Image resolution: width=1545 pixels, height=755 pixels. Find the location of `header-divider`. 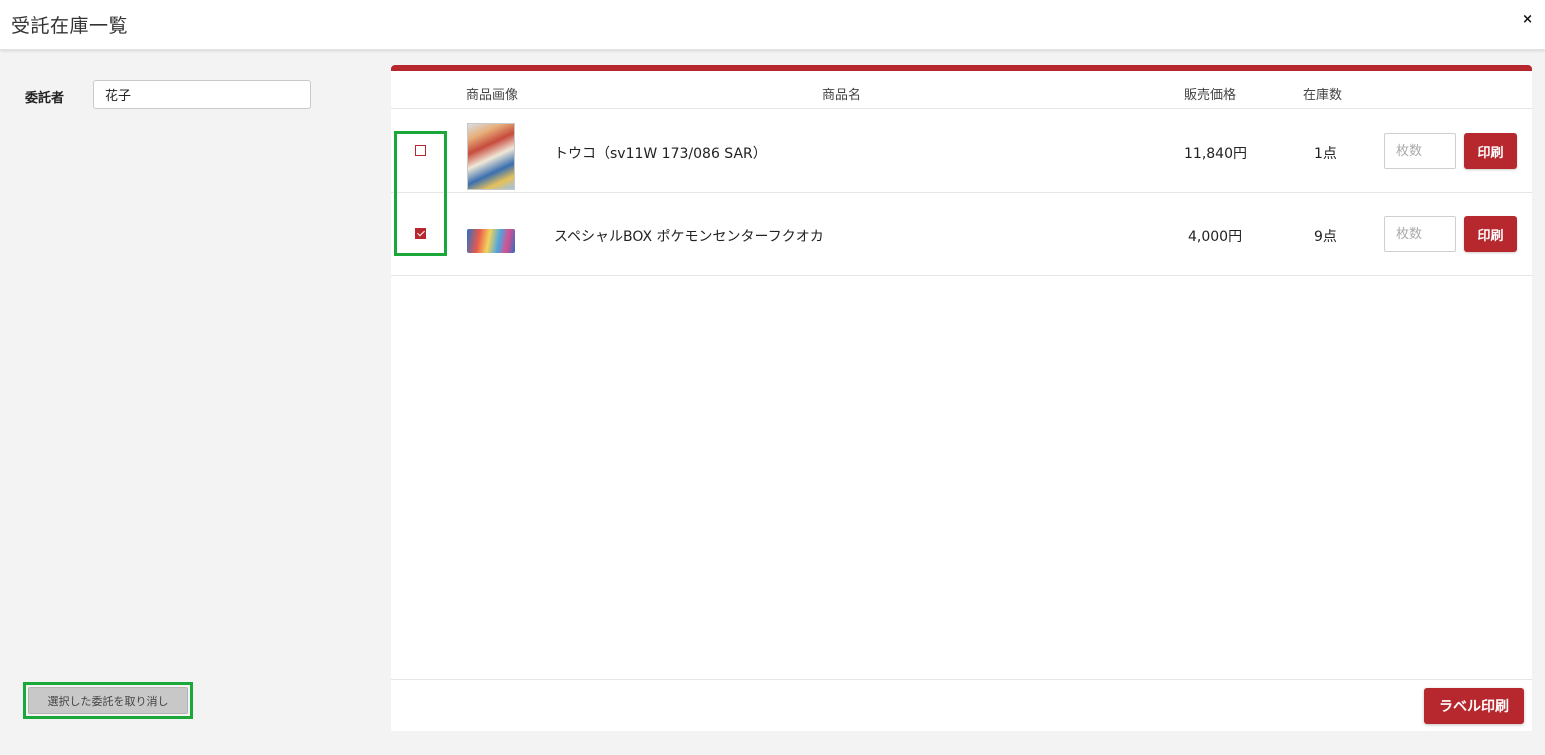

header-divider is located at coordinates (961, 108).